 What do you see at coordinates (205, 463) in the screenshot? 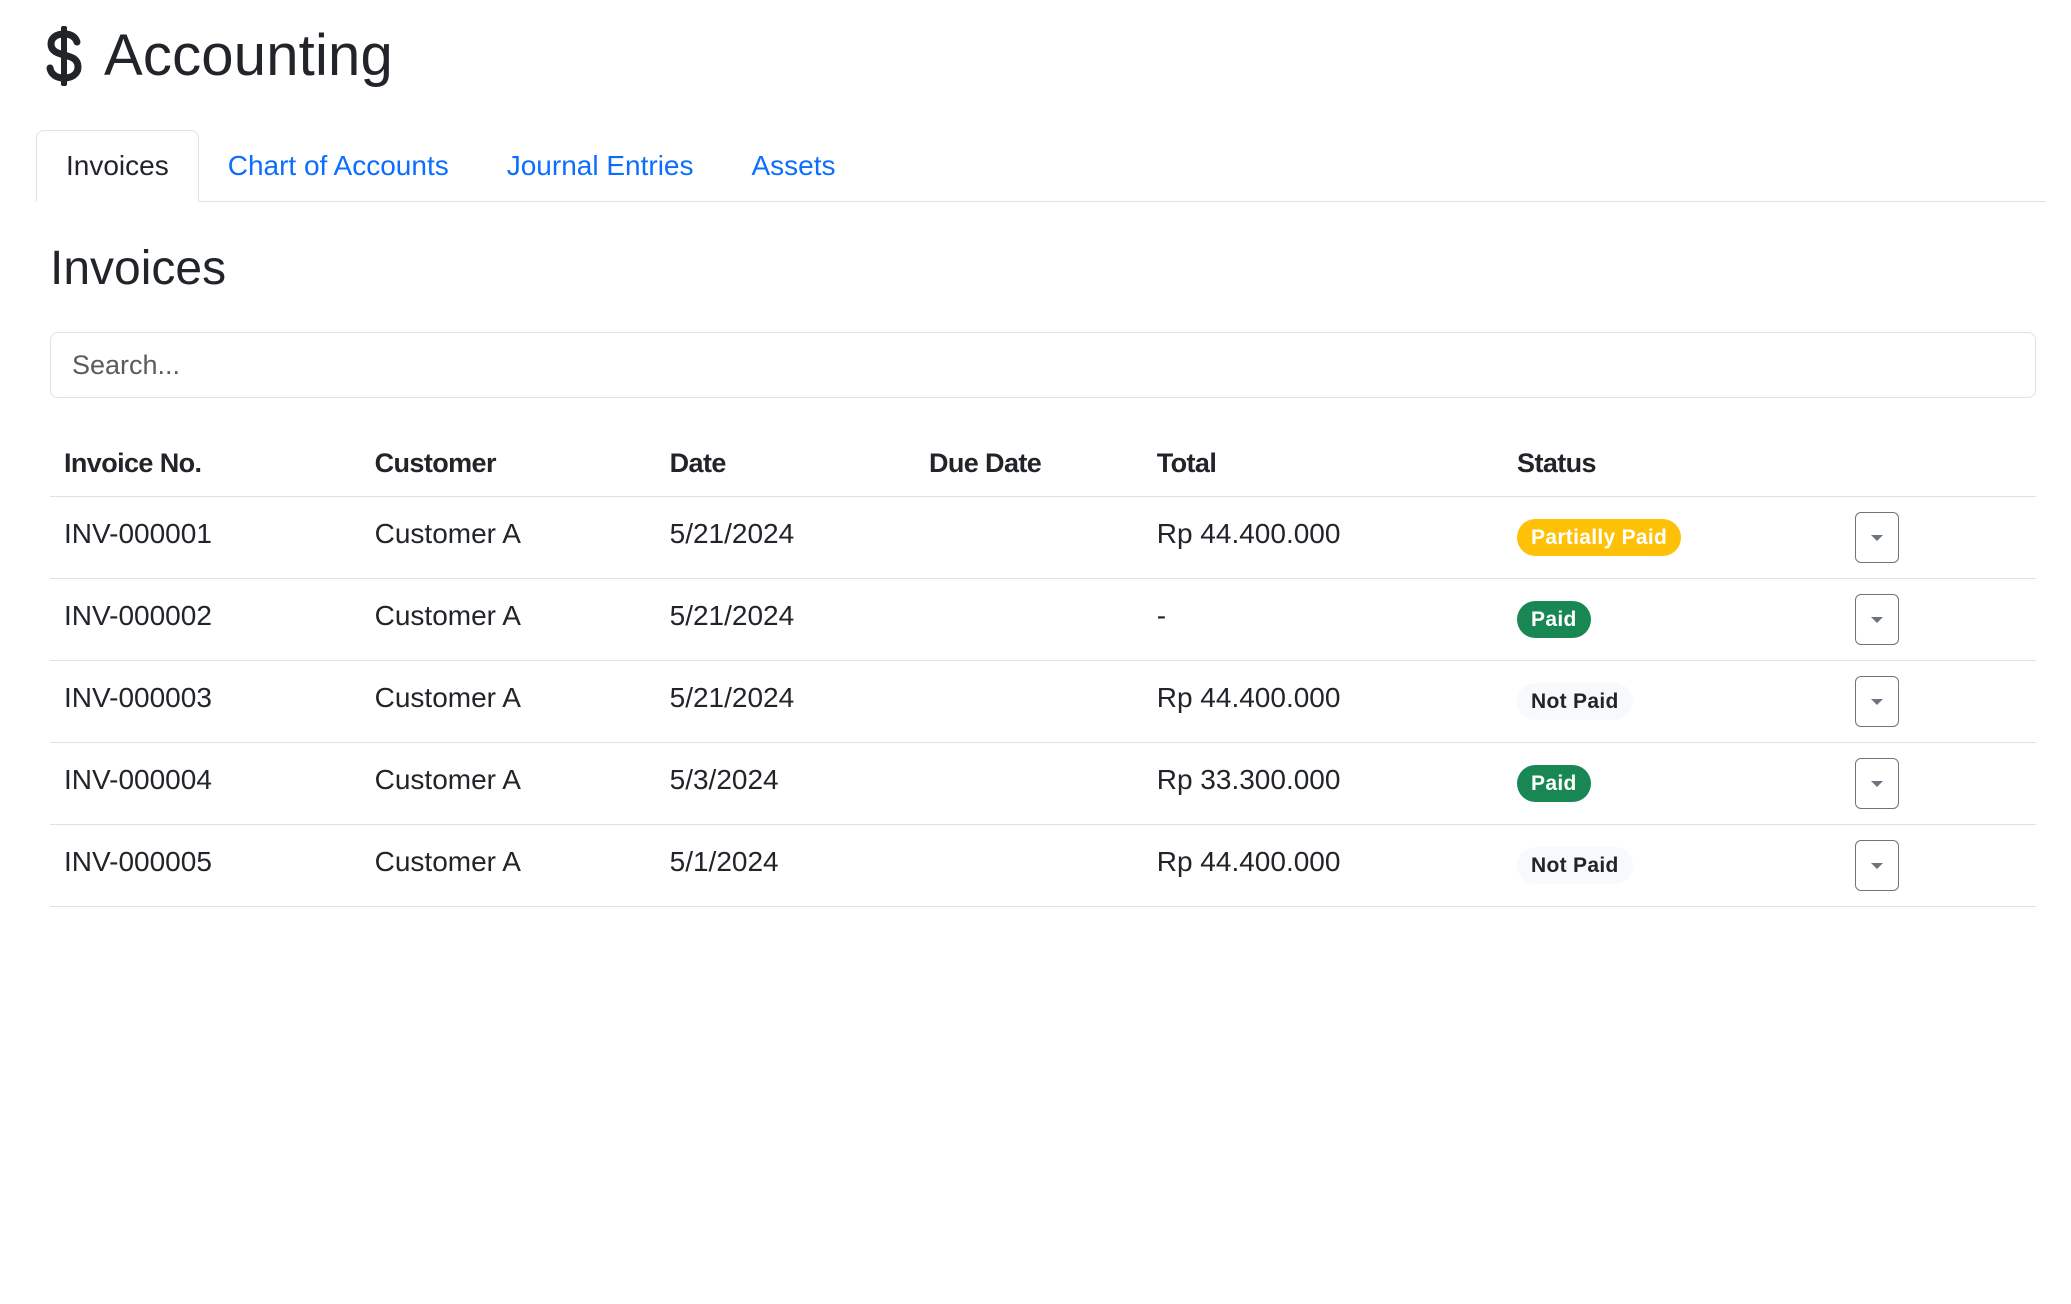
I see `column-header-invoice-no: Invoice No.` at bounding box center [205, 463].